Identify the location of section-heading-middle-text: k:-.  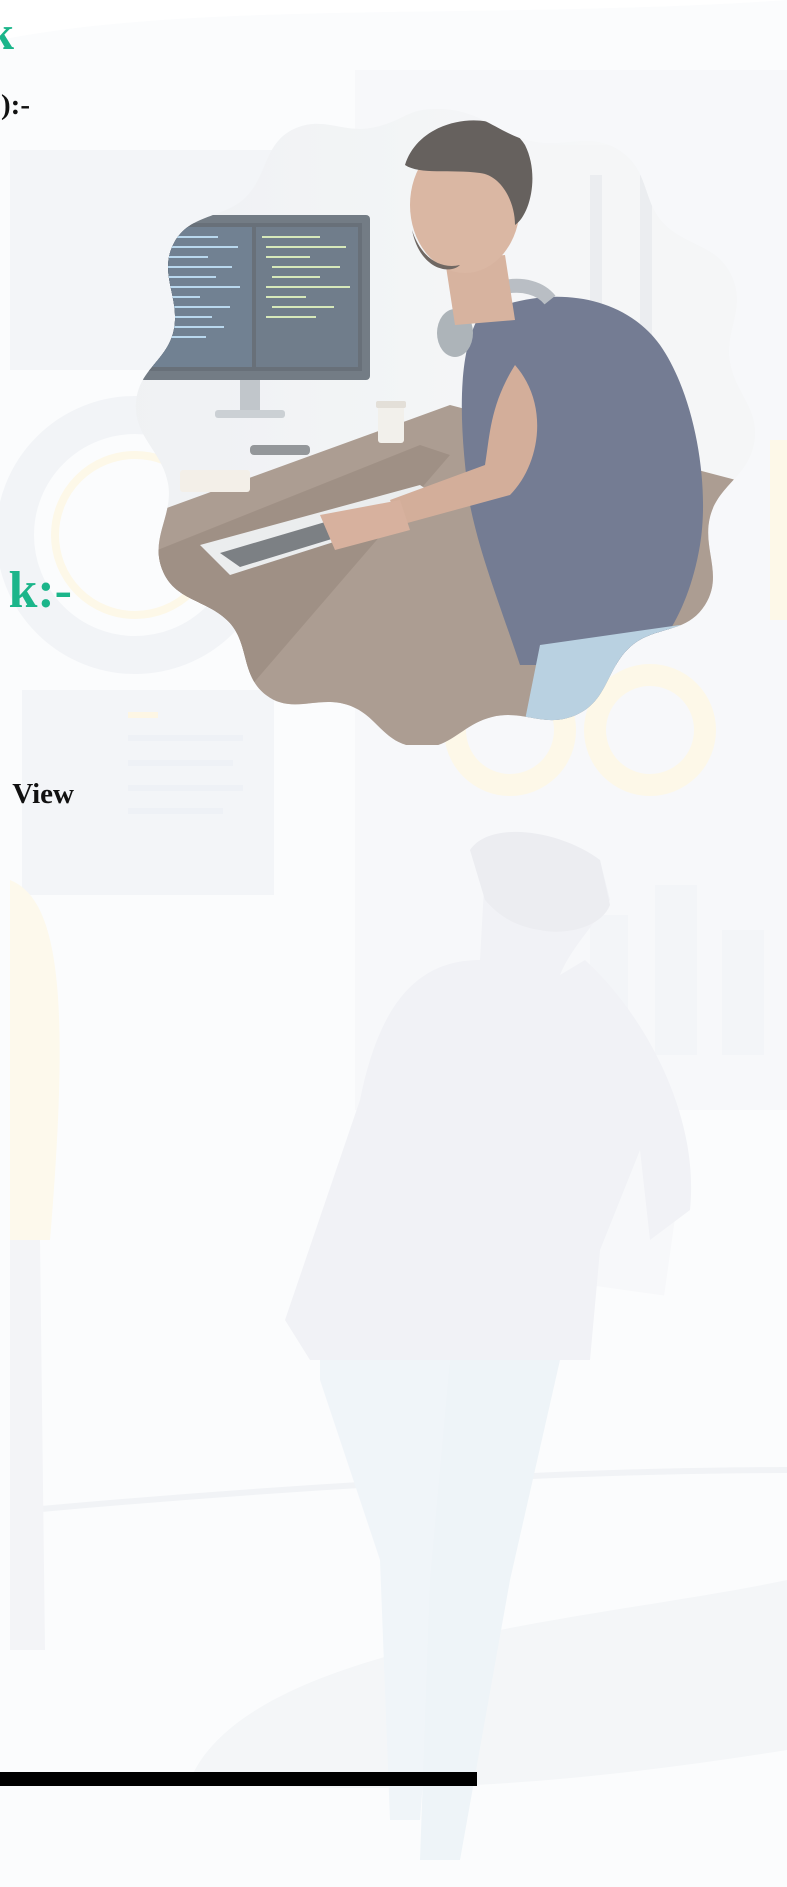
(40, 590).